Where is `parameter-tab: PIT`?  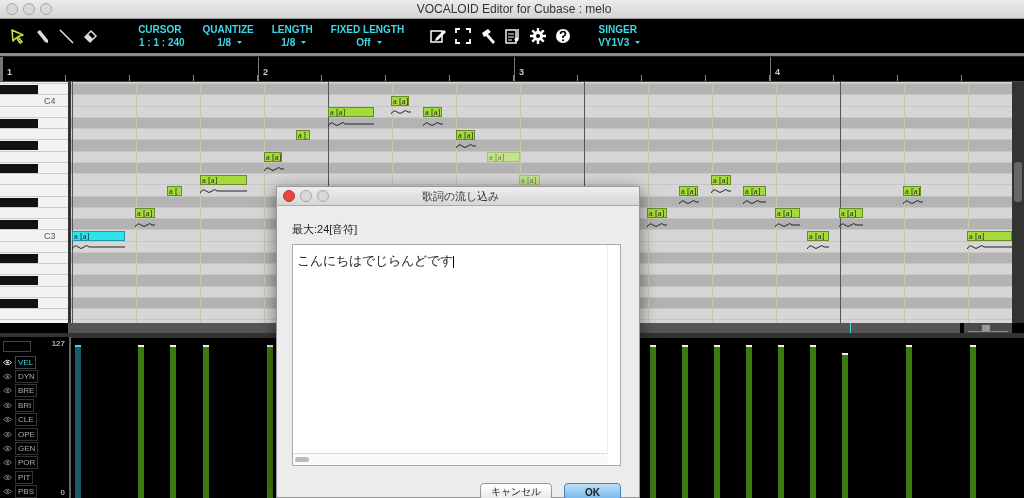
parameter-tab: PIT is located at coordinates (24, 477).